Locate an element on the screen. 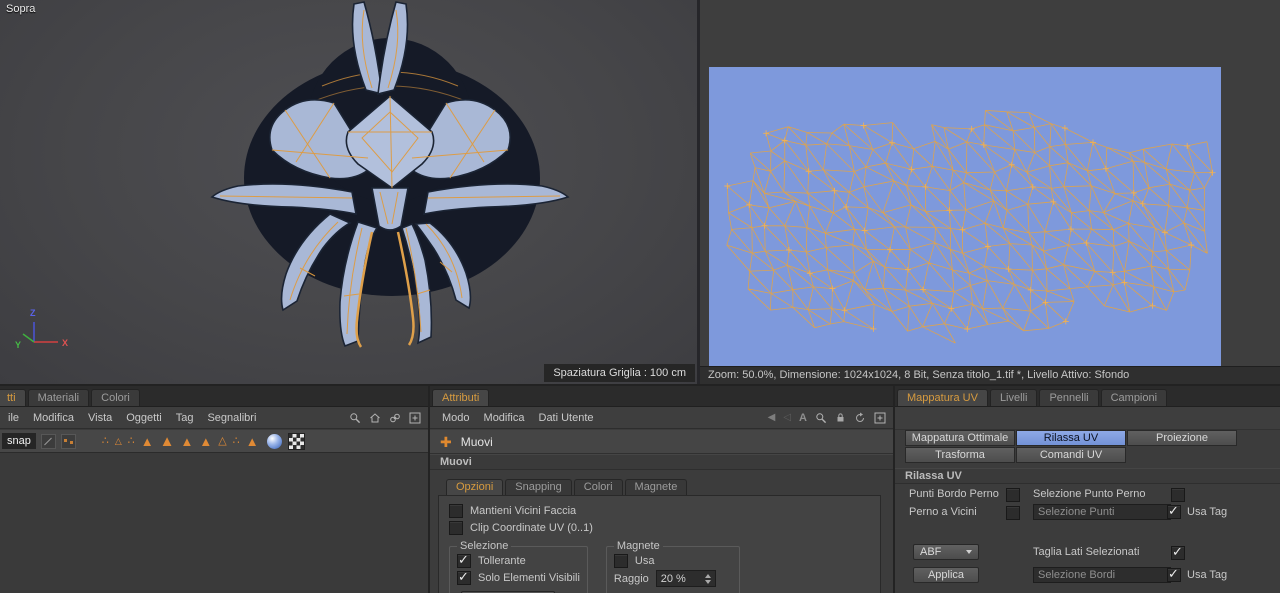 The width and height of the screenshot is (1280, 593). label-mantieni-vicini: Mantieni Vicini Faccia is located at coordinates (523, 510).